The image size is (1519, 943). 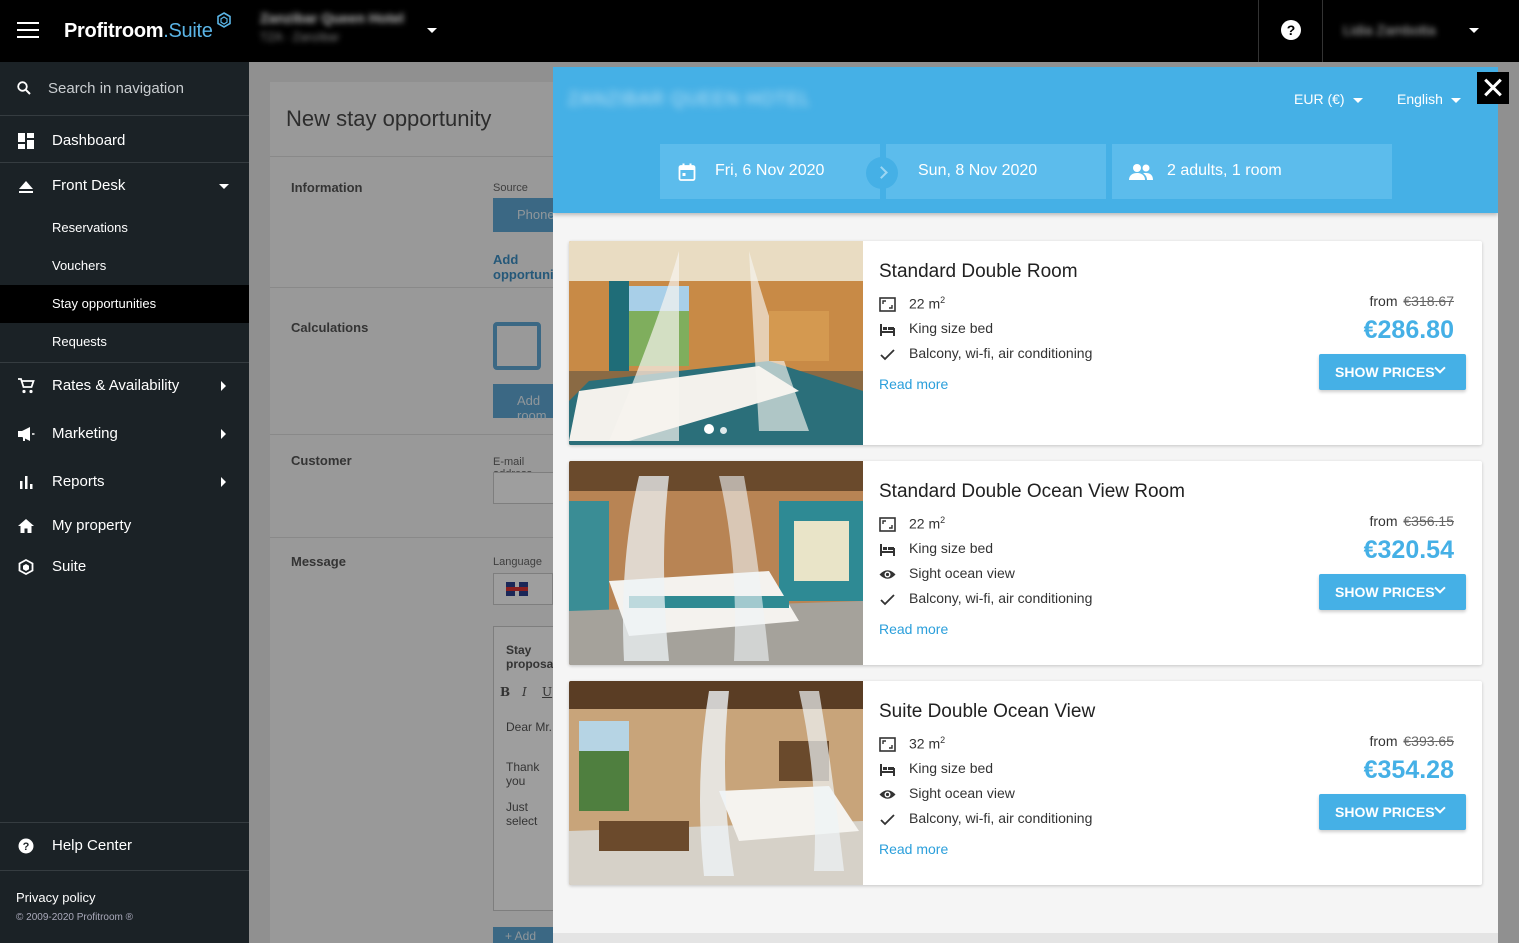 I want to click on sidebar-item-reports: Reports, so click(x=124, y=482).